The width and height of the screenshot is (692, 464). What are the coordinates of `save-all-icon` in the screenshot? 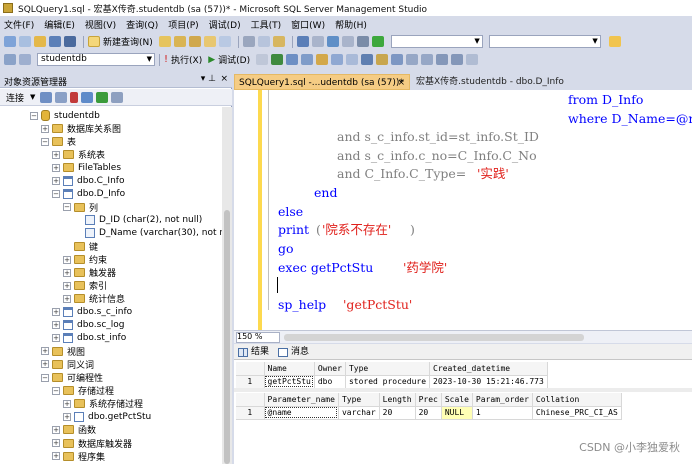 It's located at (70, 41).